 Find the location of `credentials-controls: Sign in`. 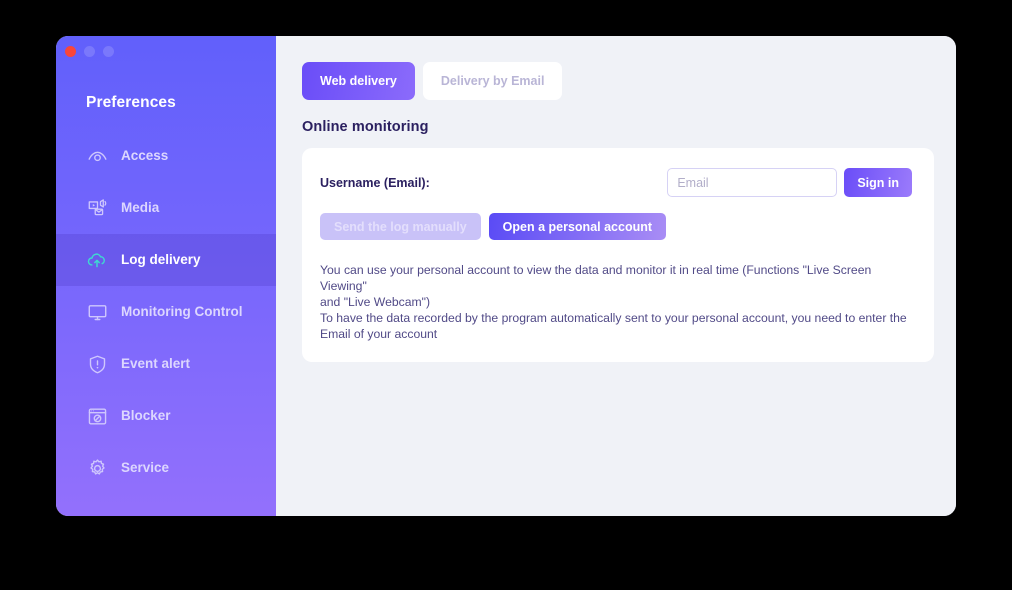

credentials-controls: Sign in is located at coordinates (789, 182).